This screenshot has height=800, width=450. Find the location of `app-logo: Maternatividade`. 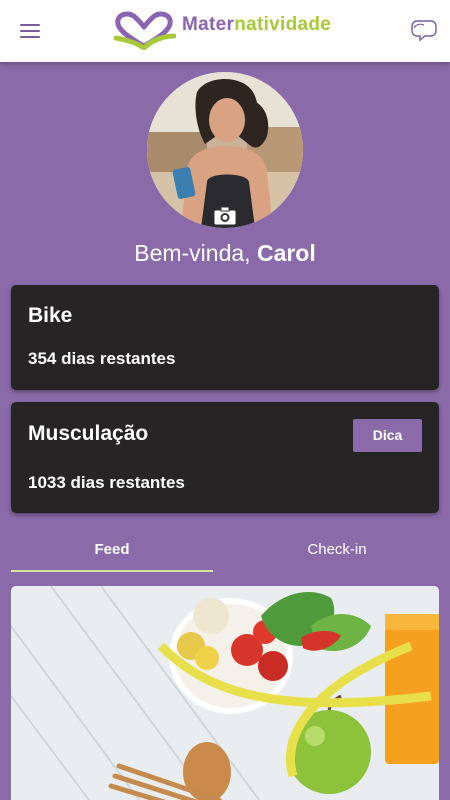

app-logo: Maternatividade is located at coordinates (228, 30).